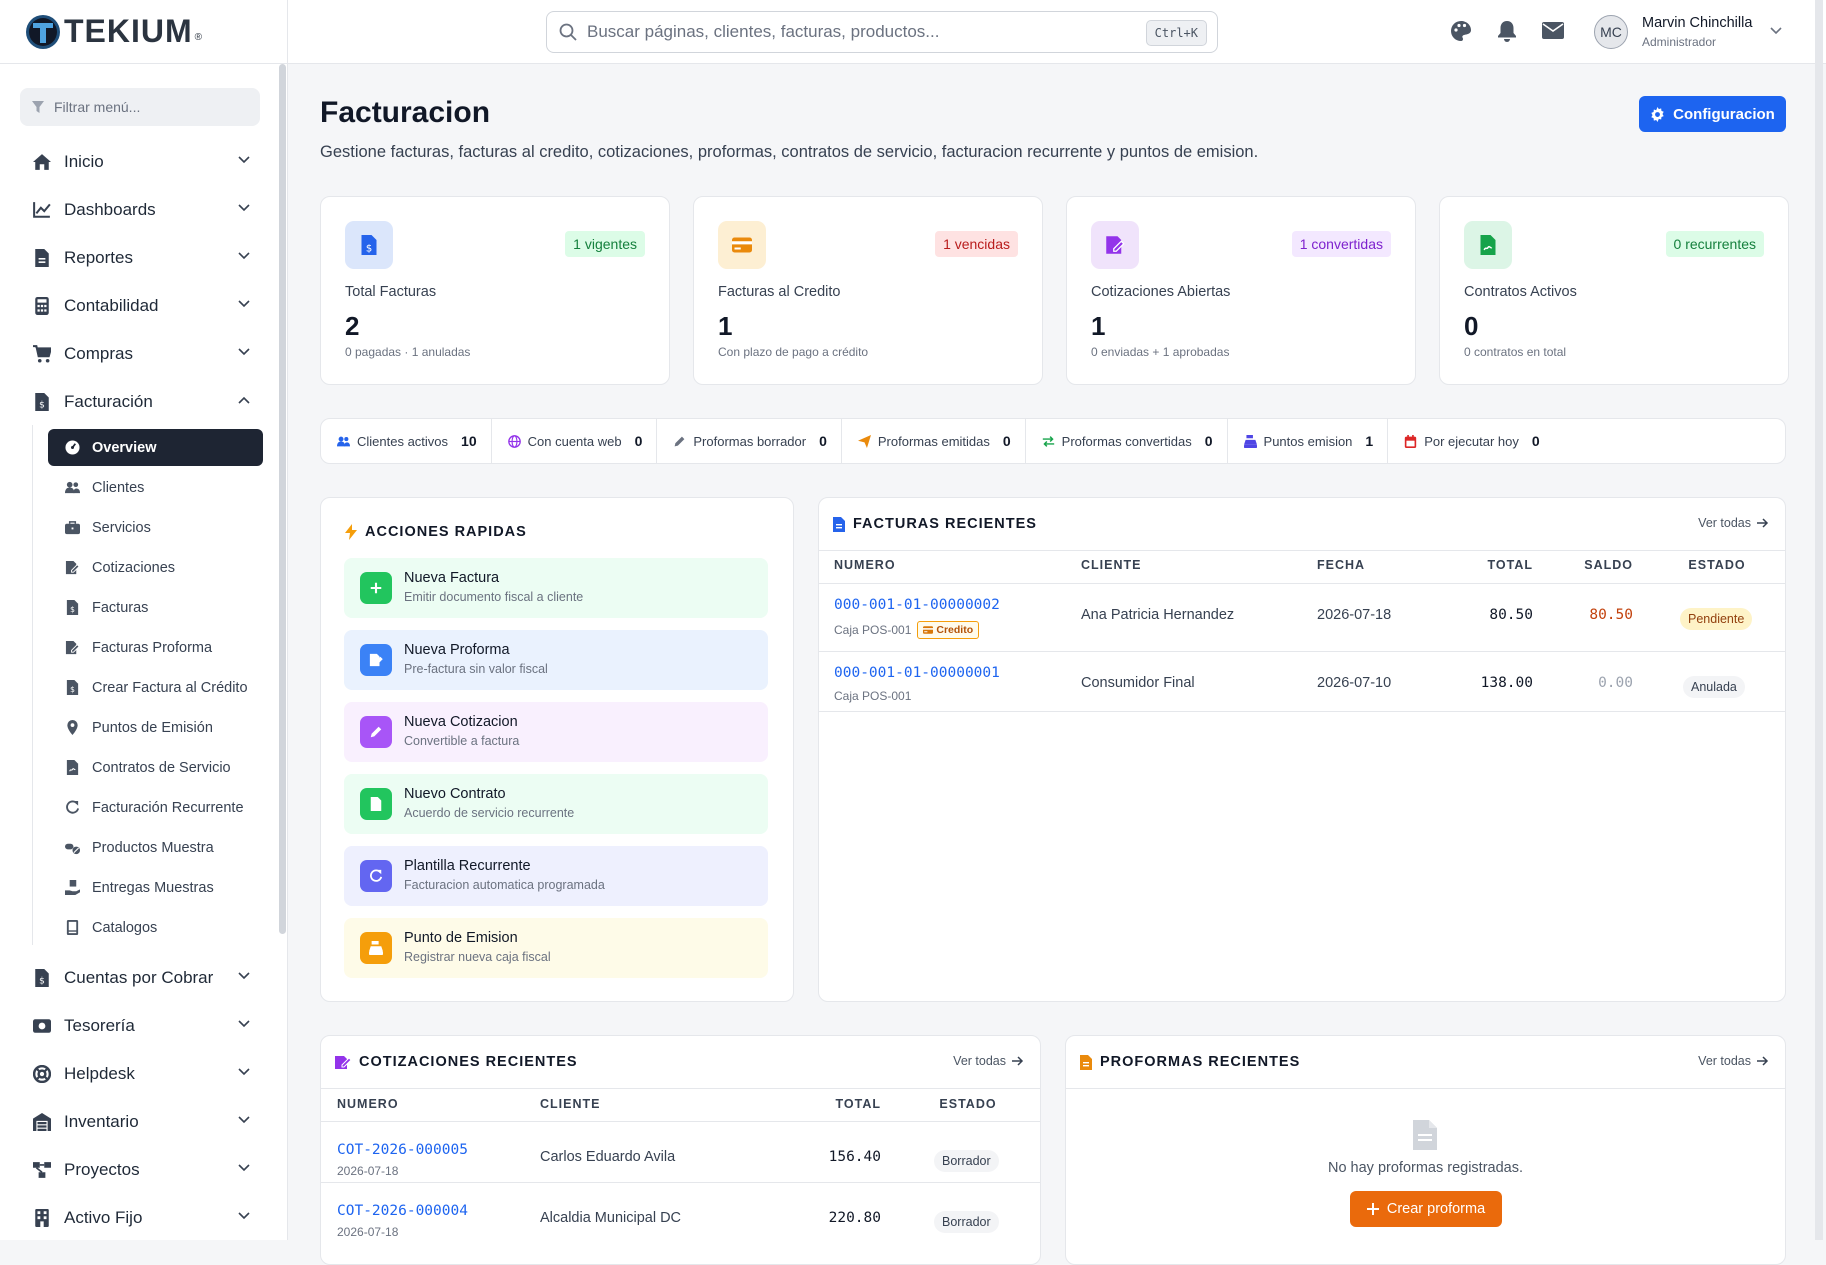  I want to click on page-title: Facturacion, so click(405, 112).